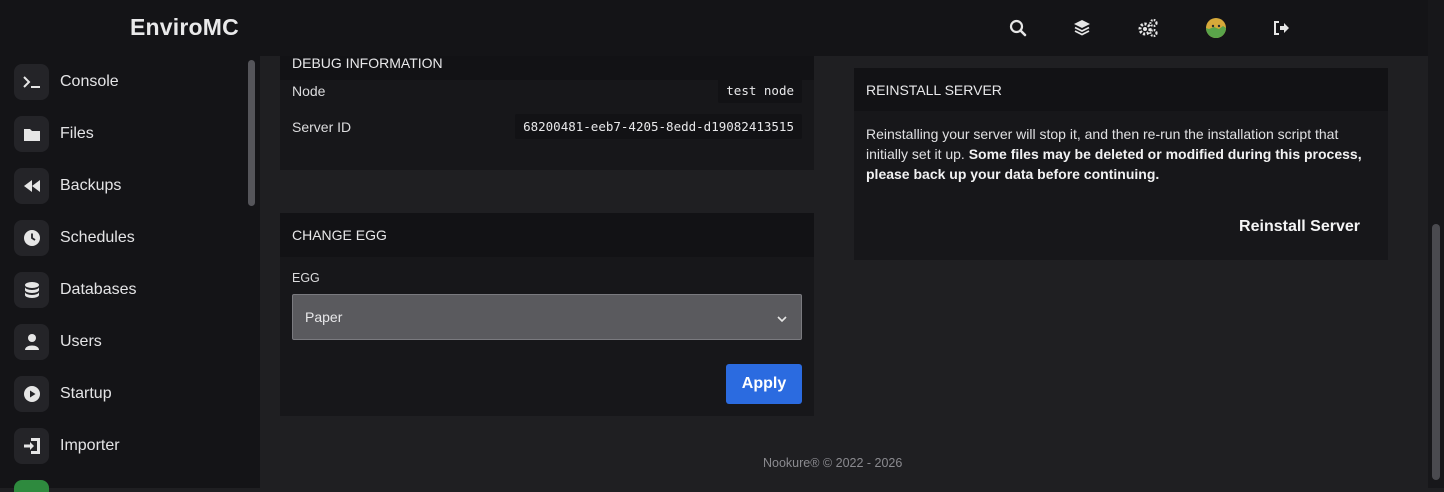  Describe the element at coordinates (124, 446) in the screenshot. I see `sidebar-item-importer: Importer` at that location.